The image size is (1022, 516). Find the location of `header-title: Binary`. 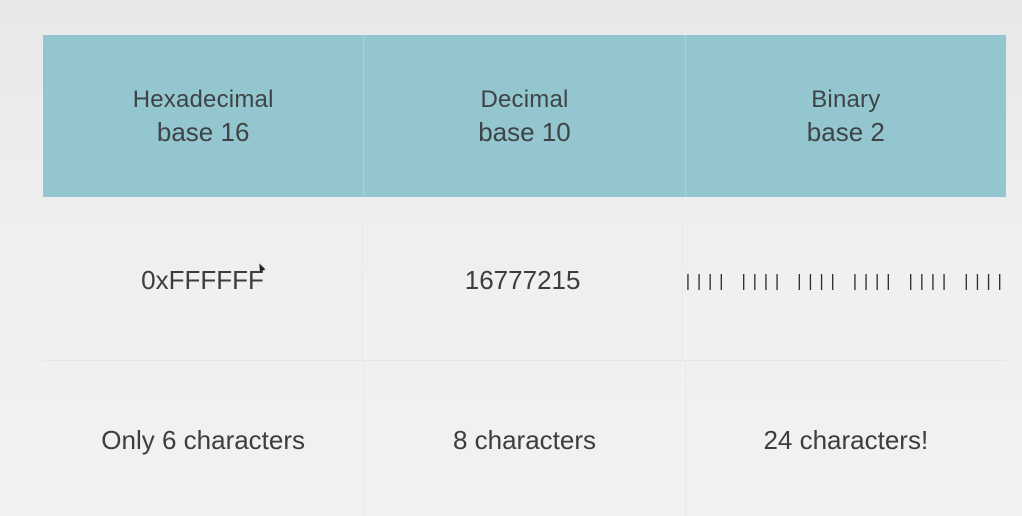

header-title: Binary is located at coordinates (846, 99).